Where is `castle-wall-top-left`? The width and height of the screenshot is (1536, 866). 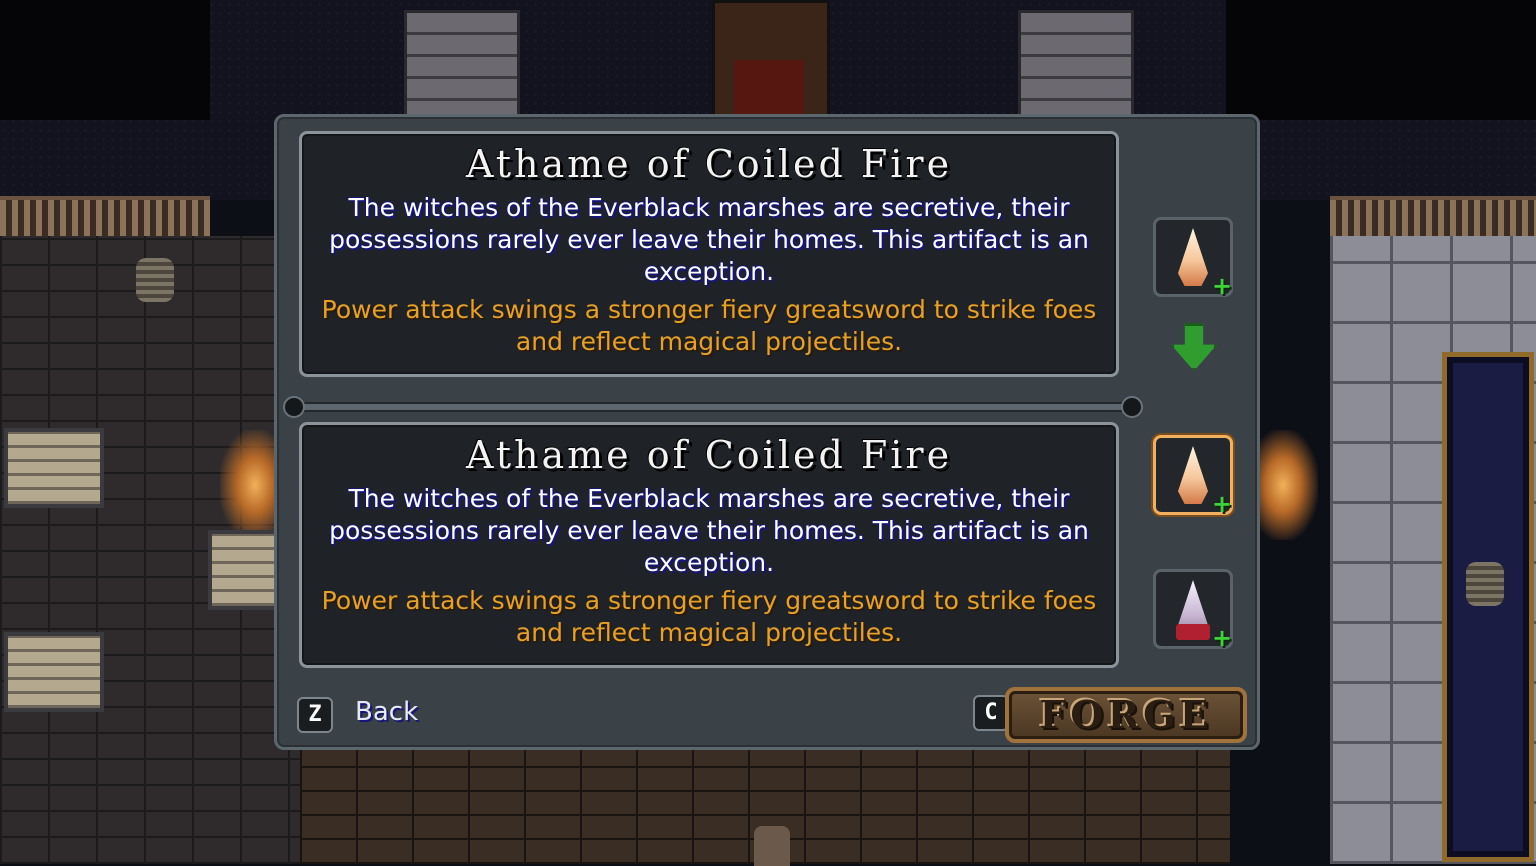 castle-wall-top-left is located at coordinates (105, 60).